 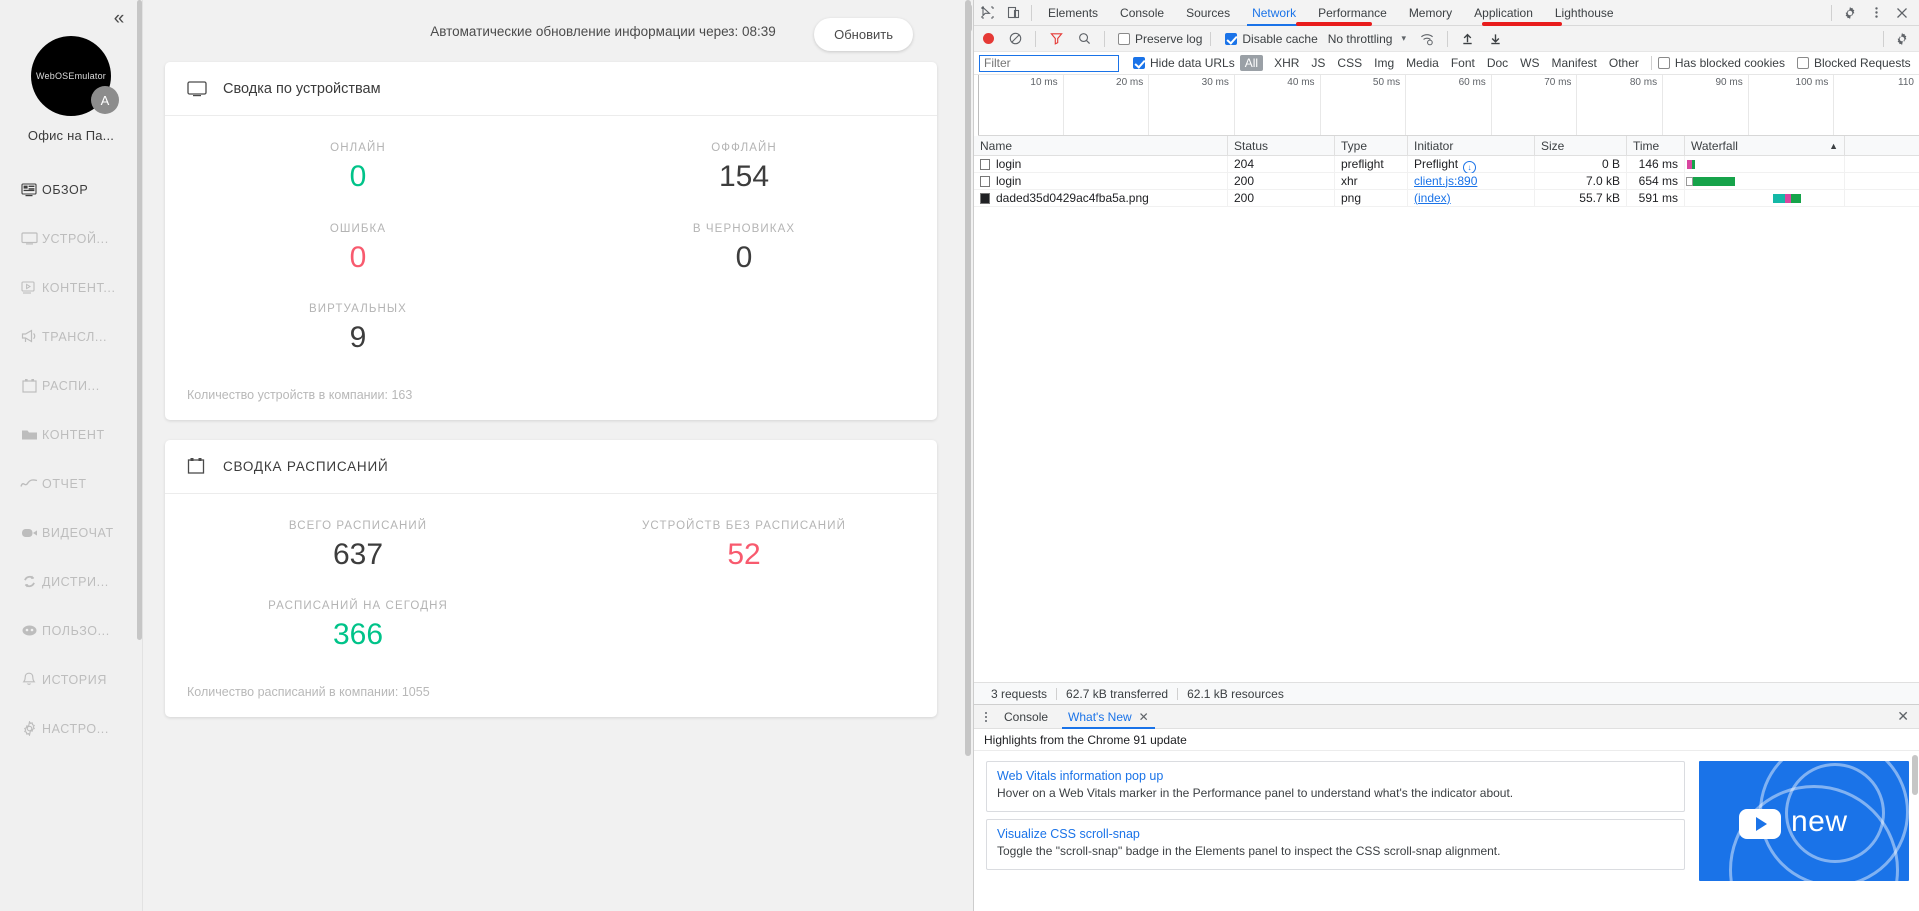 I want to click on blocked-requests-checkbox, so click(x=1802, y=63).